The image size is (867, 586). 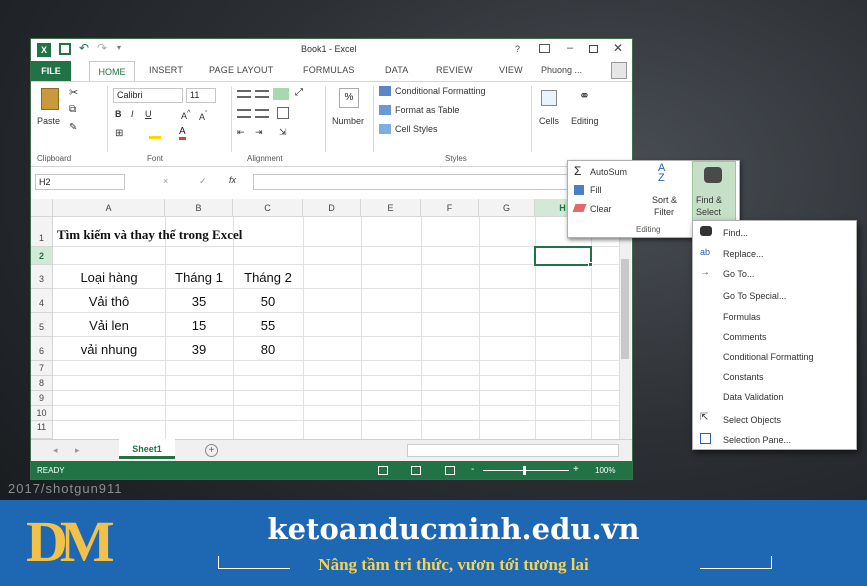 I want to click on cells-button: Cells, so click(x=549, y=121).